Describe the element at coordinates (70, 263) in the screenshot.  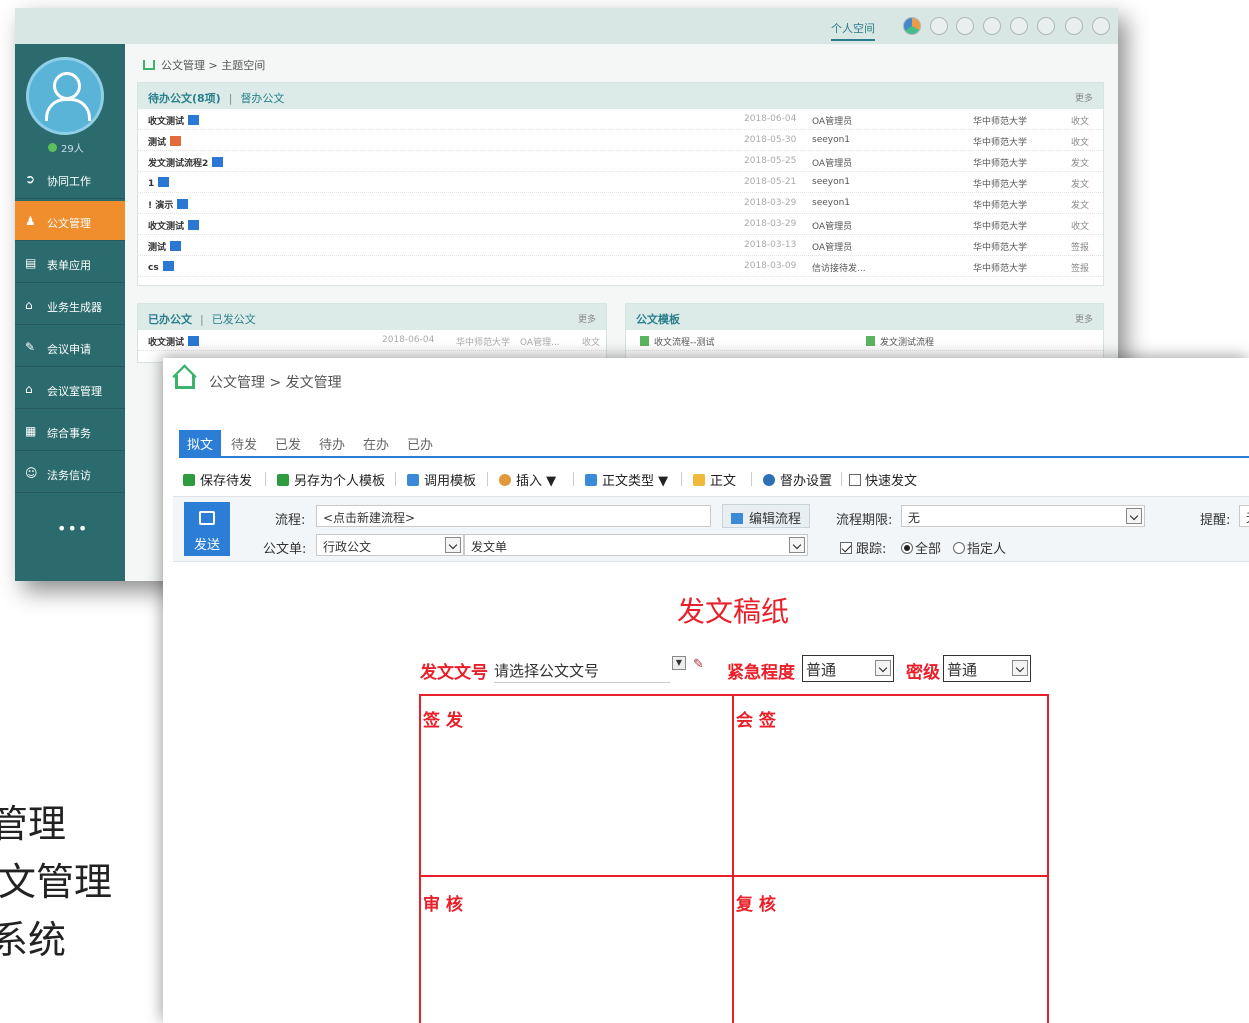
I see `sidebar-item-forms: ▤ 表单应用` at that location.